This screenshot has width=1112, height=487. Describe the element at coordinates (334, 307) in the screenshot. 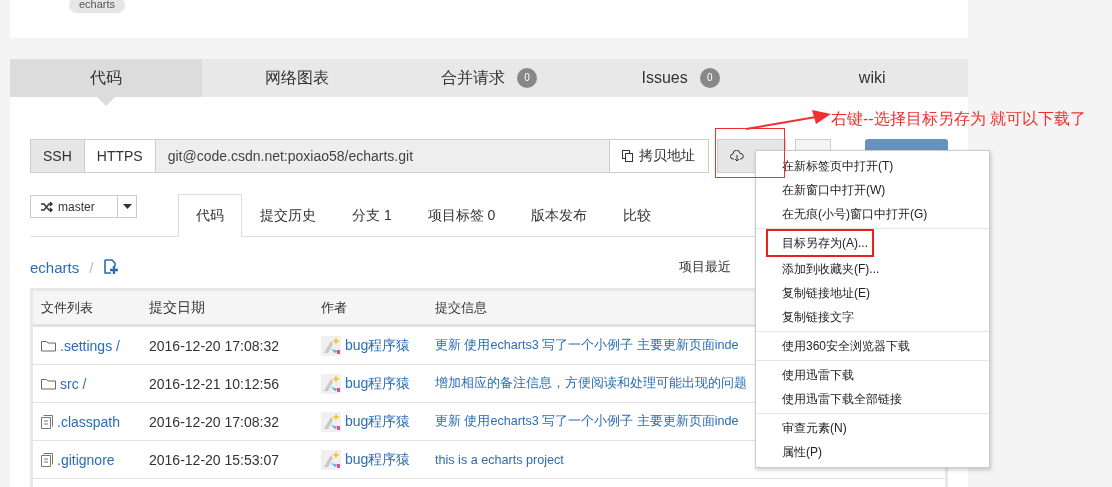

I see `column-header: 作者` at that location.